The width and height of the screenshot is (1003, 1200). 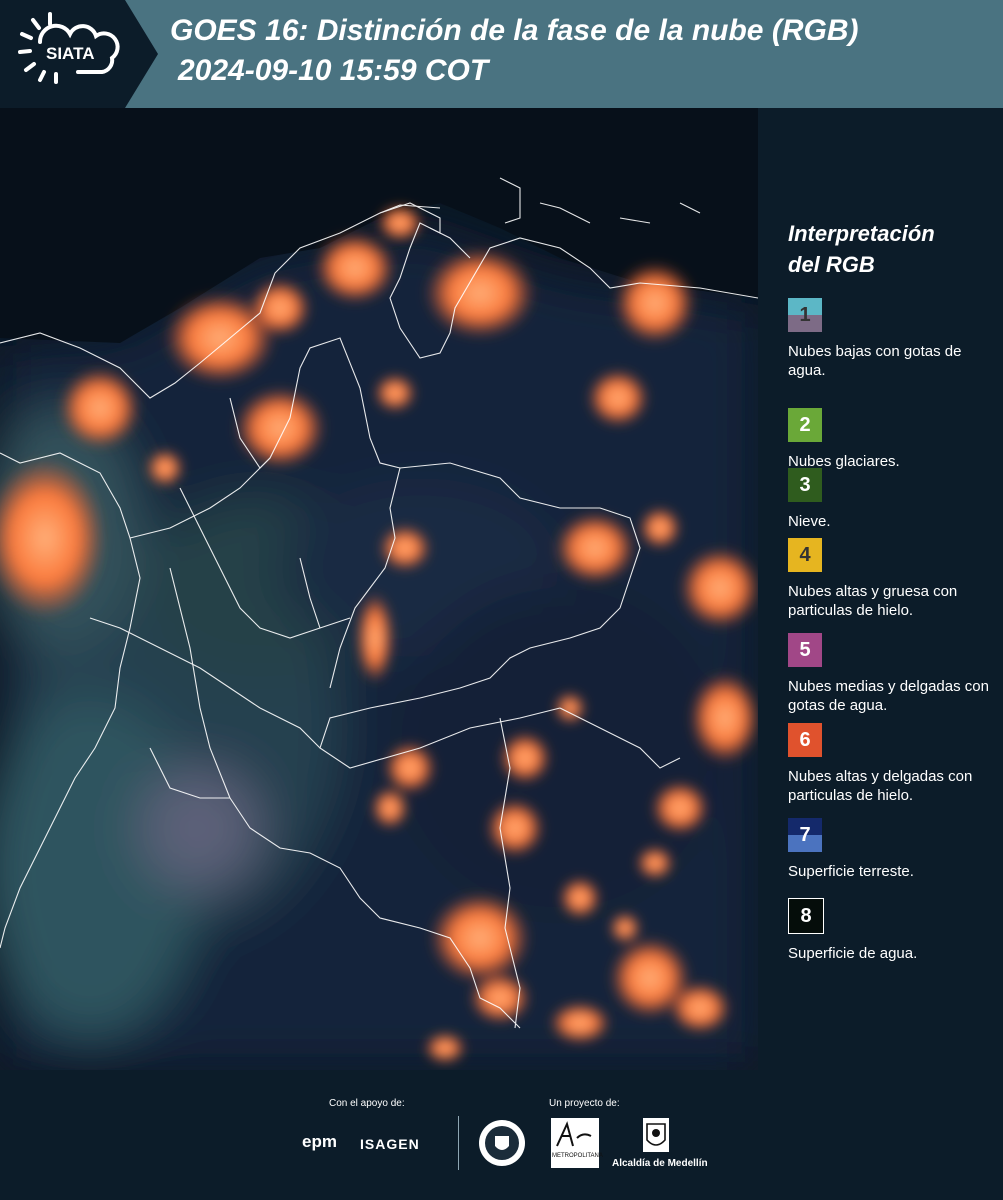 I want to click on legend-number: 8, so click(x=806, y=916).